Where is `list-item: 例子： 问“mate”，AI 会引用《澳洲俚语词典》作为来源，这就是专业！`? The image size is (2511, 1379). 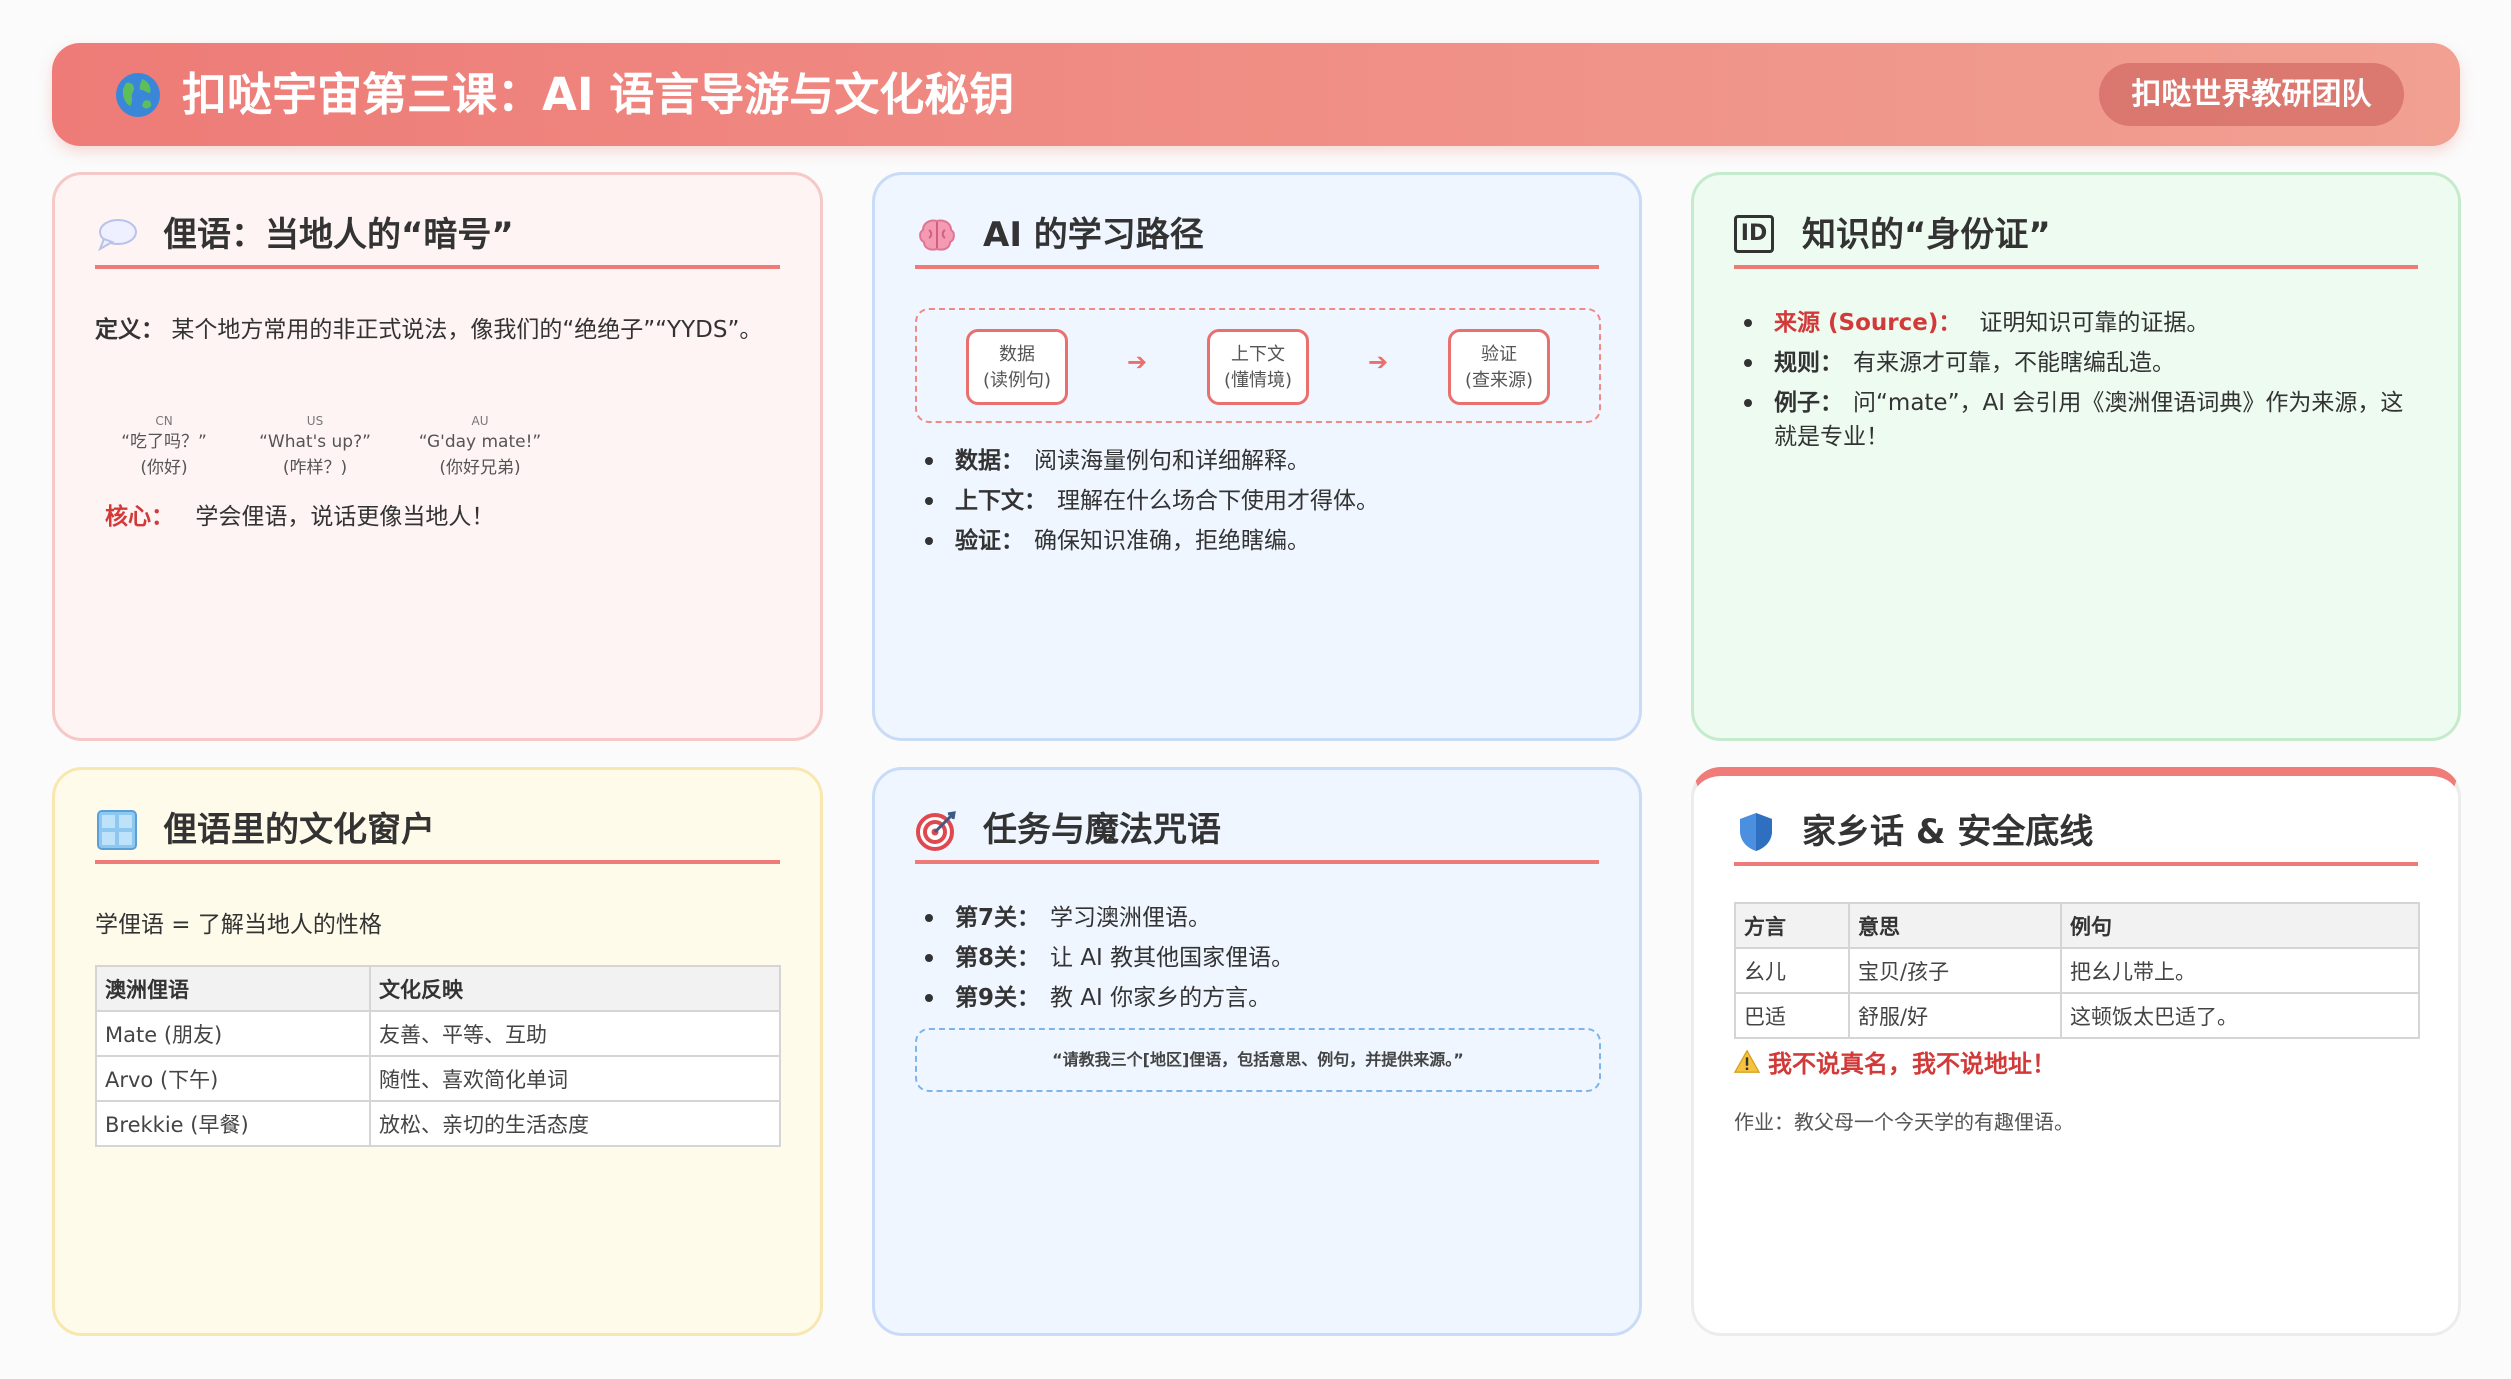
list-item: 例子： 问“mate”，AI 会引用《澳洲俚语词典》作为来源，这就是专业！ is located at coordinates (2079, 418).